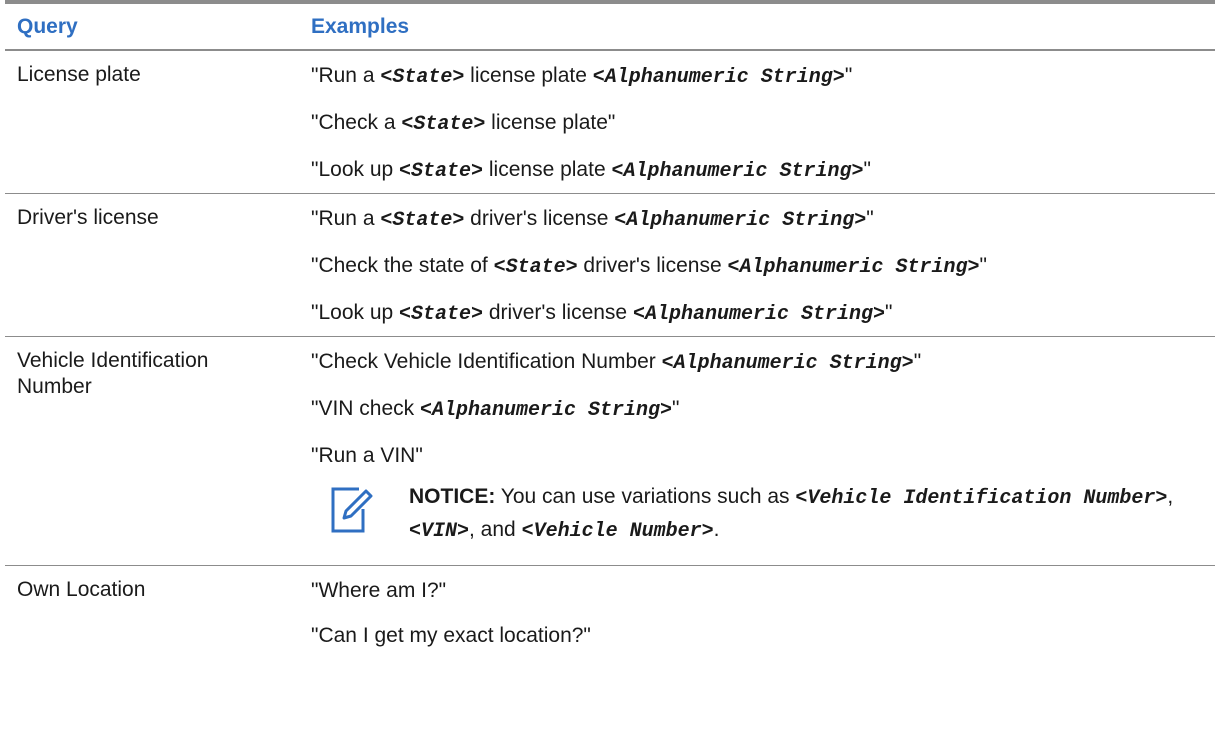 The image size is (1215, 749). I want to click on header-query: Query, so click(47, 26).